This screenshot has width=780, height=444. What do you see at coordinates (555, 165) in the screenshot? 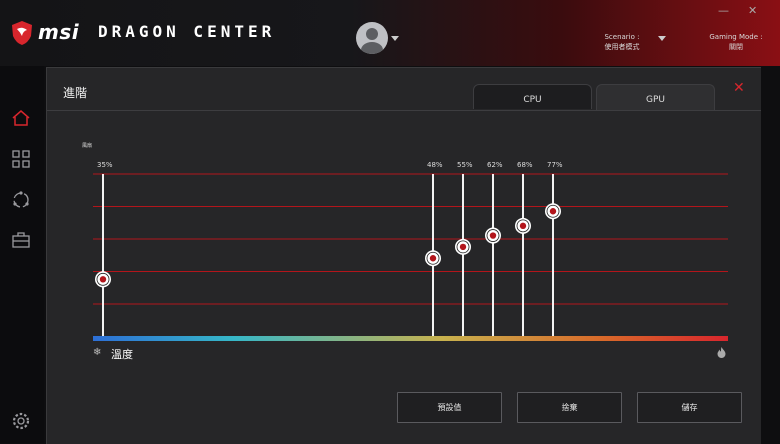
I see `point-label: 77%` at bounding box center [555, 165].